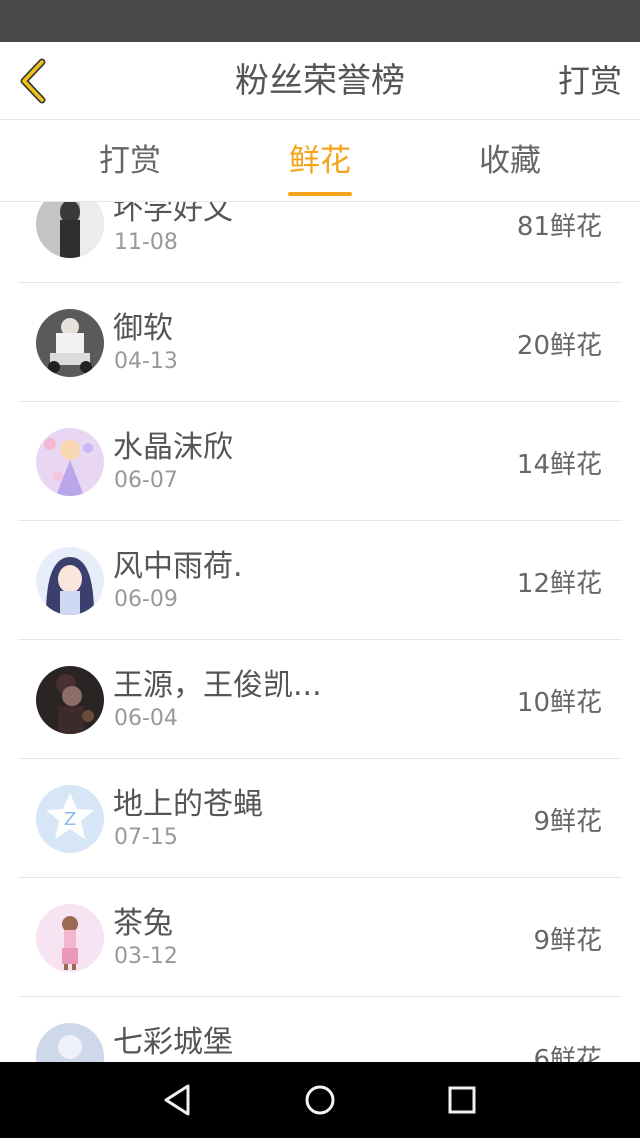 Image resolution: width=640 pixels, height=1138 pixels. Describe the element at coordinates (173, 447) in the screenshot. I see `fan-name: 水晶沫欣` at that location.